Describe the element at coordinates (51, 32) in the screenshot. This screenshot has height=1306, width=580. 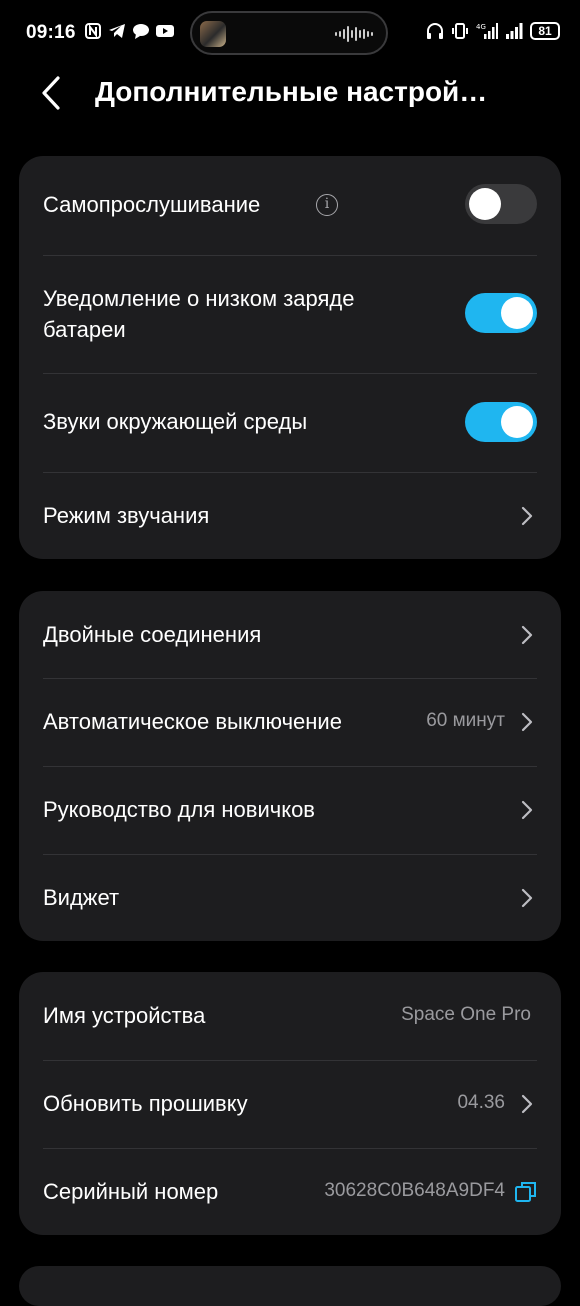
I see `status-time: 09:16` at that location.